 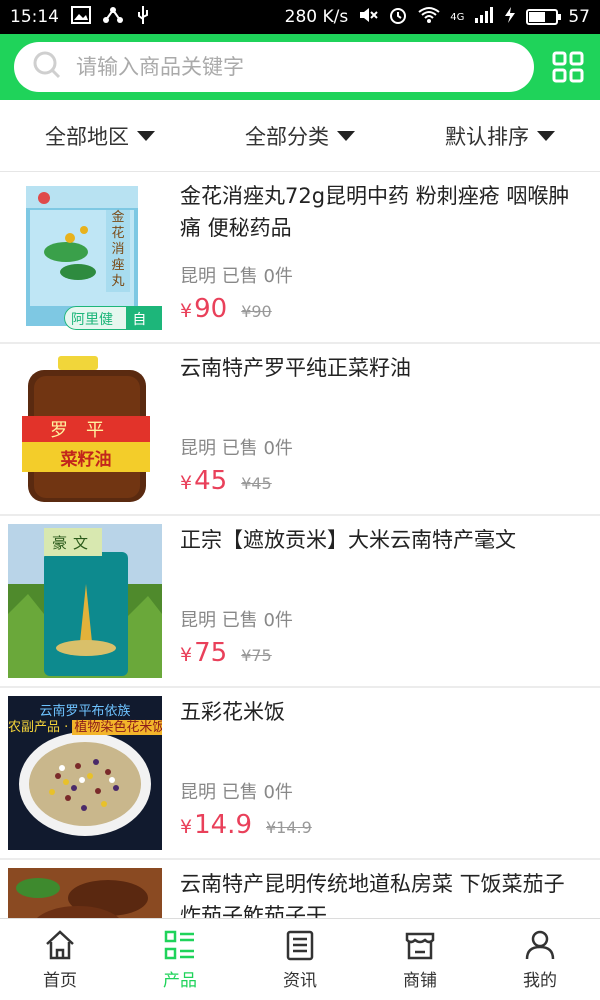 I want to click on filter-region: 全部地区, so click(x=100, y=135).